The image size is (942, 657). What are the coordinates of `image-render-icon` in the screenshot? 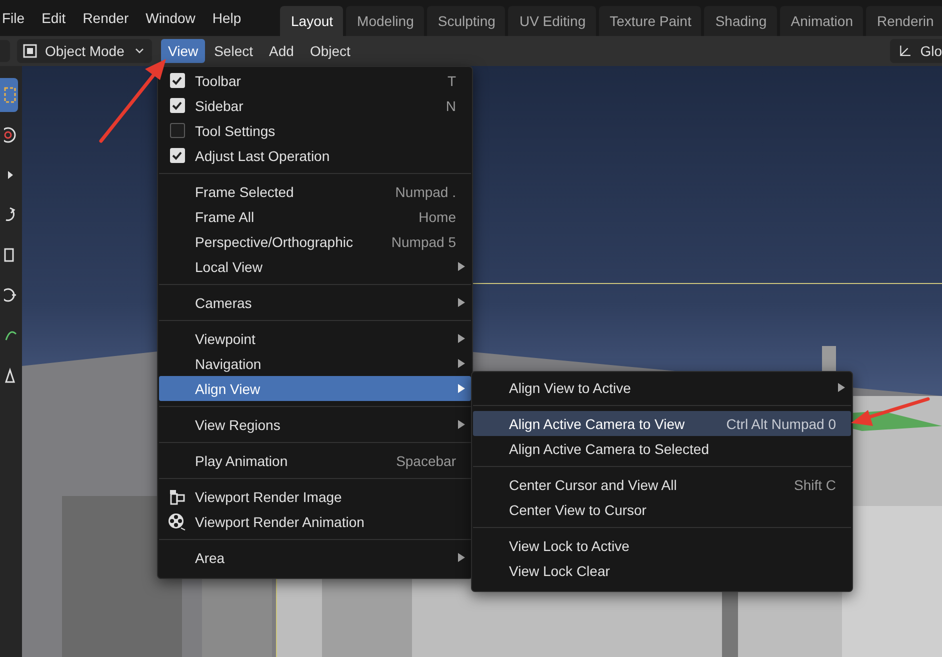 It's located at (177, 496).